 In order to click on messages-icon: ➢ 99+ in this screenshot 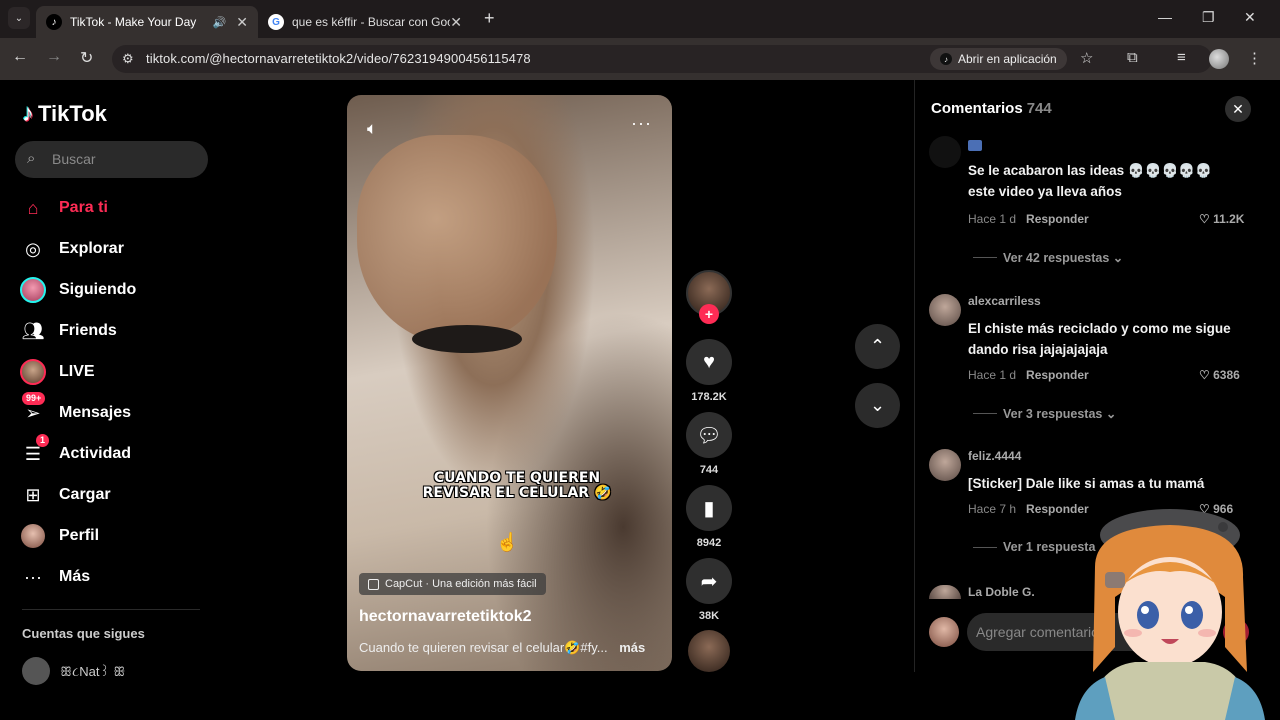, I will do `click(33, 409)`.